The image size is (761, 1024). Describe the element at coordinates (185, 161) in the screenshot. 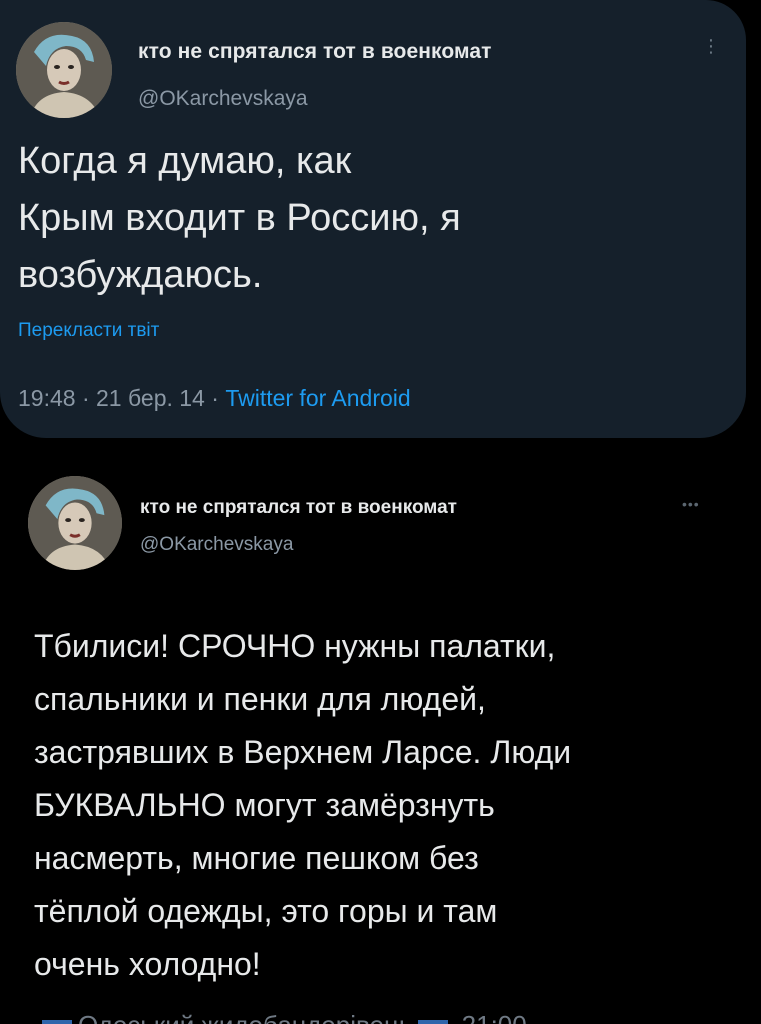

I see `tweet-text-line: Когда я думаю, как` at that location.